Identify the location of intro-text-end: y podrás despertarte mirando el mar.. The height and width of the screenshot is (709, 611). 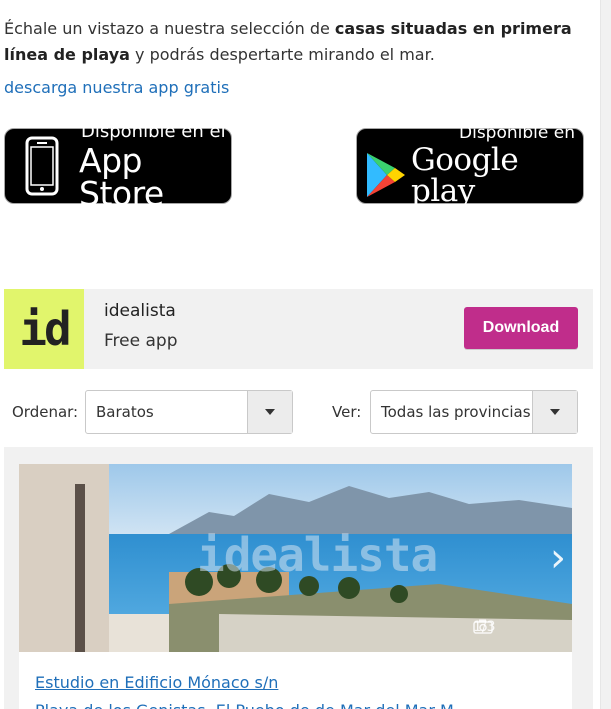
(282, 54).